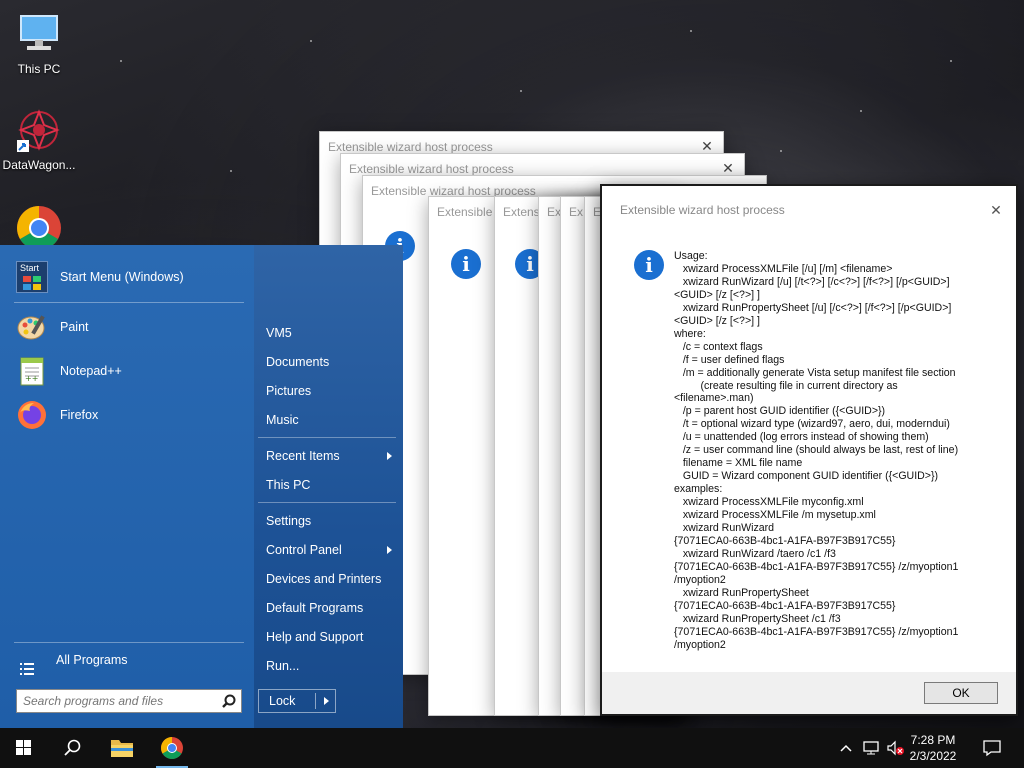 The image size is (1024, 768). Describe the element at coordinates (91, 371) in the screenshot. I see `start-menu-item-label: Notepad++` at that location.